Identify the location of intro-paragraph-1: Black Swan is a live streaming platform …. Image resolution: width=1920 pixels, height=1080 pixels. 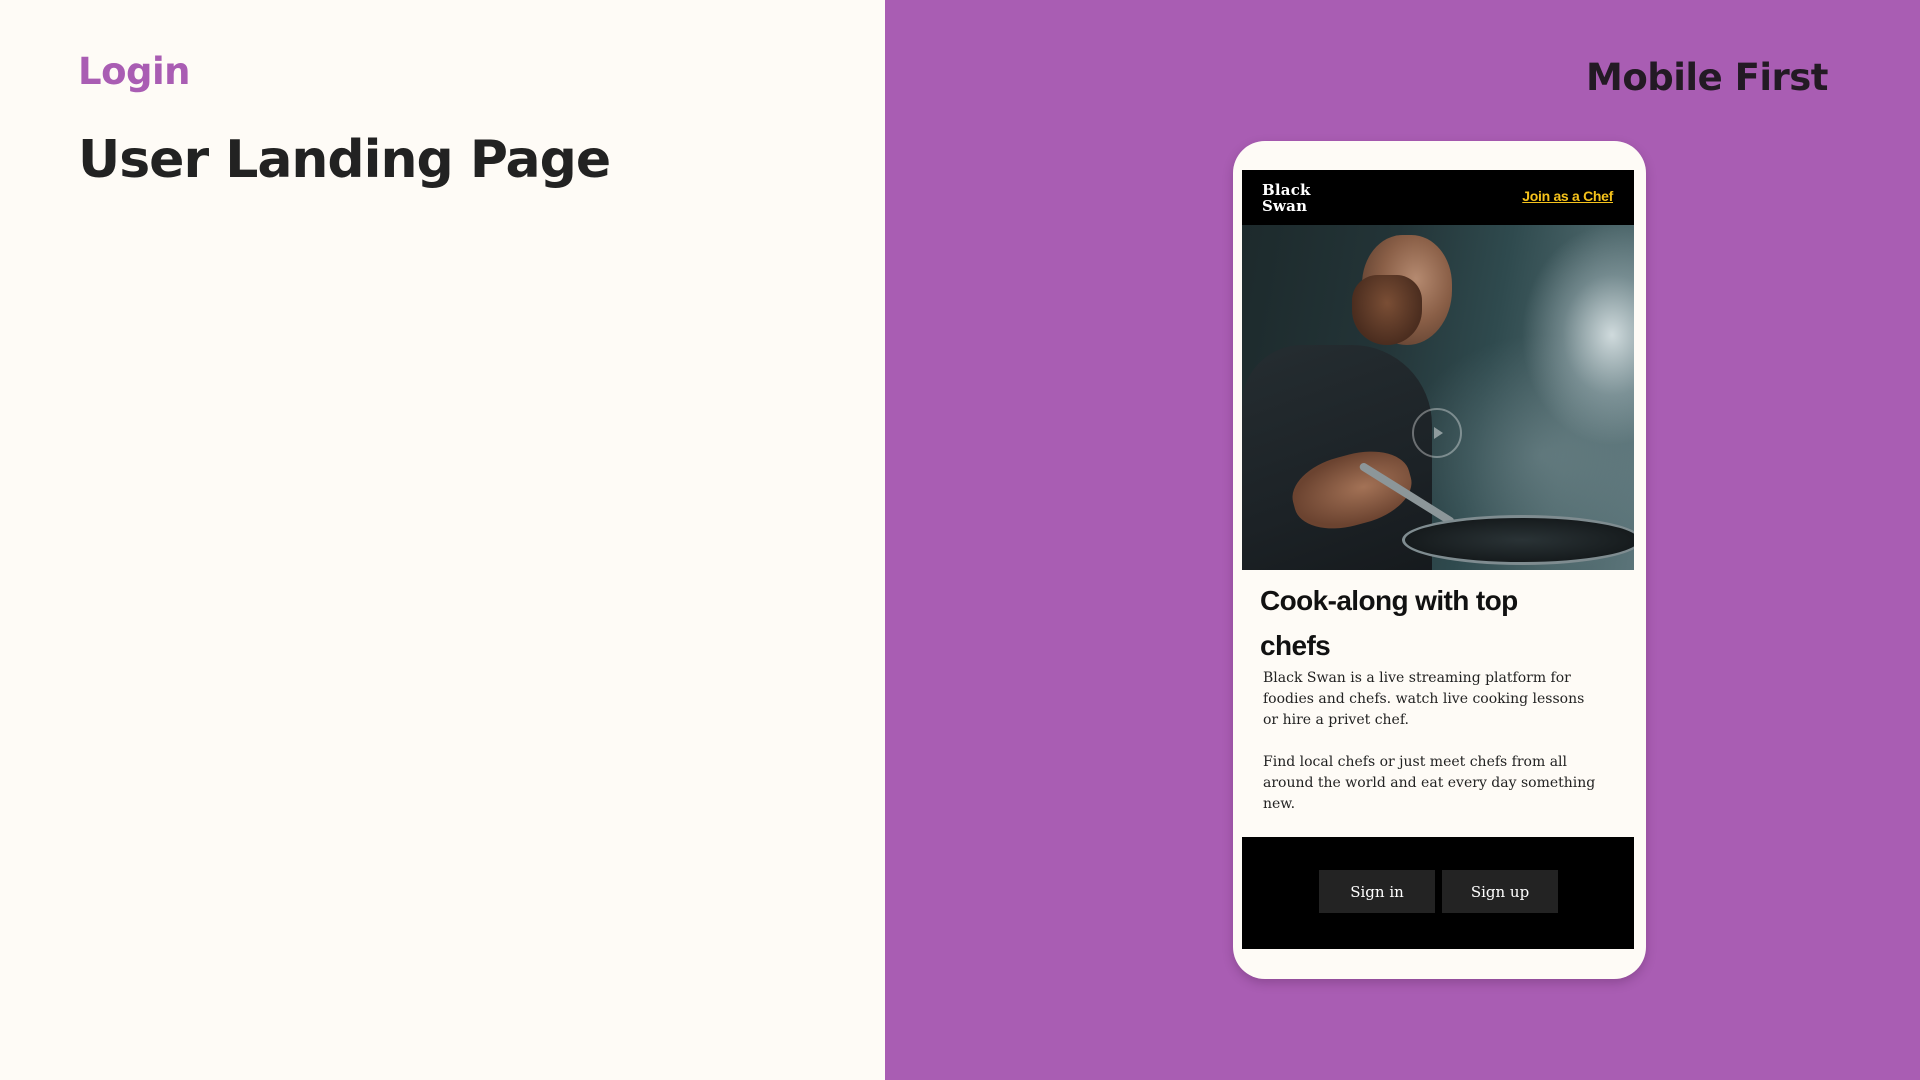
(1424, 699).